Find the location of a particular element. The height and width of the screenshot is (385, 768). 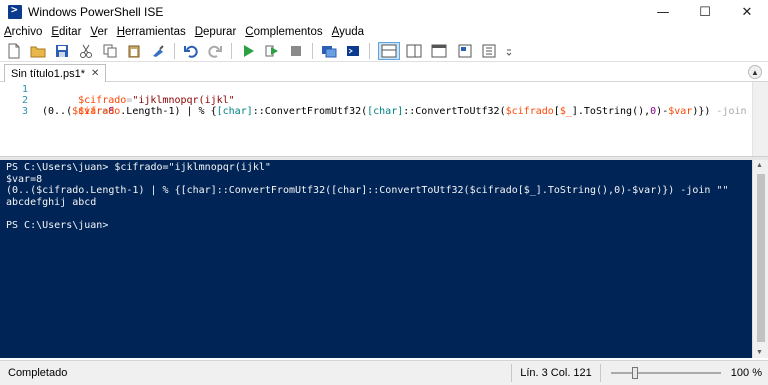

clear-console-icon is located at coordinates (158, 51).